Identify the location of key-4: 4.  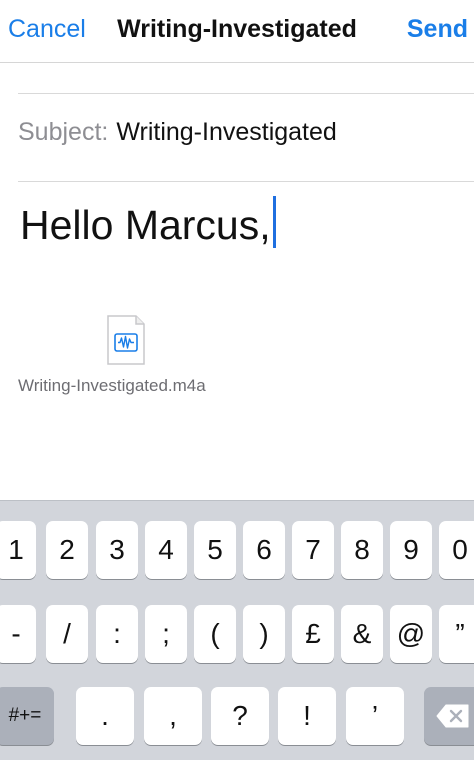
(166, 550).